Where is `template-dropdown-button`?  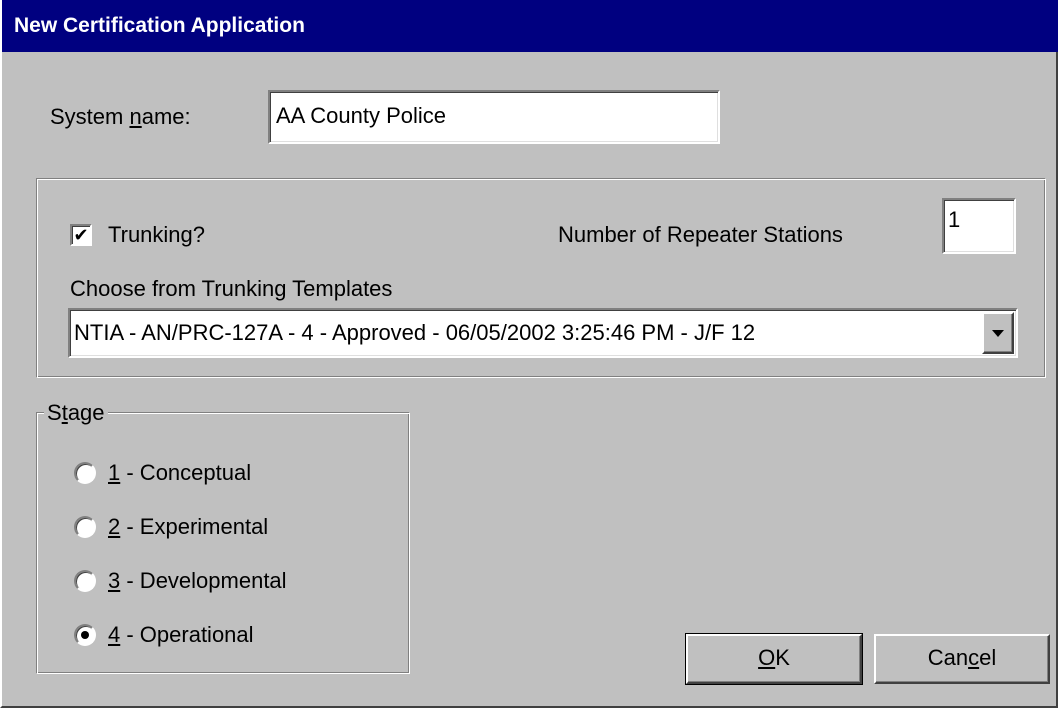 template-dropdown-button is located at coordinates (998, 333).